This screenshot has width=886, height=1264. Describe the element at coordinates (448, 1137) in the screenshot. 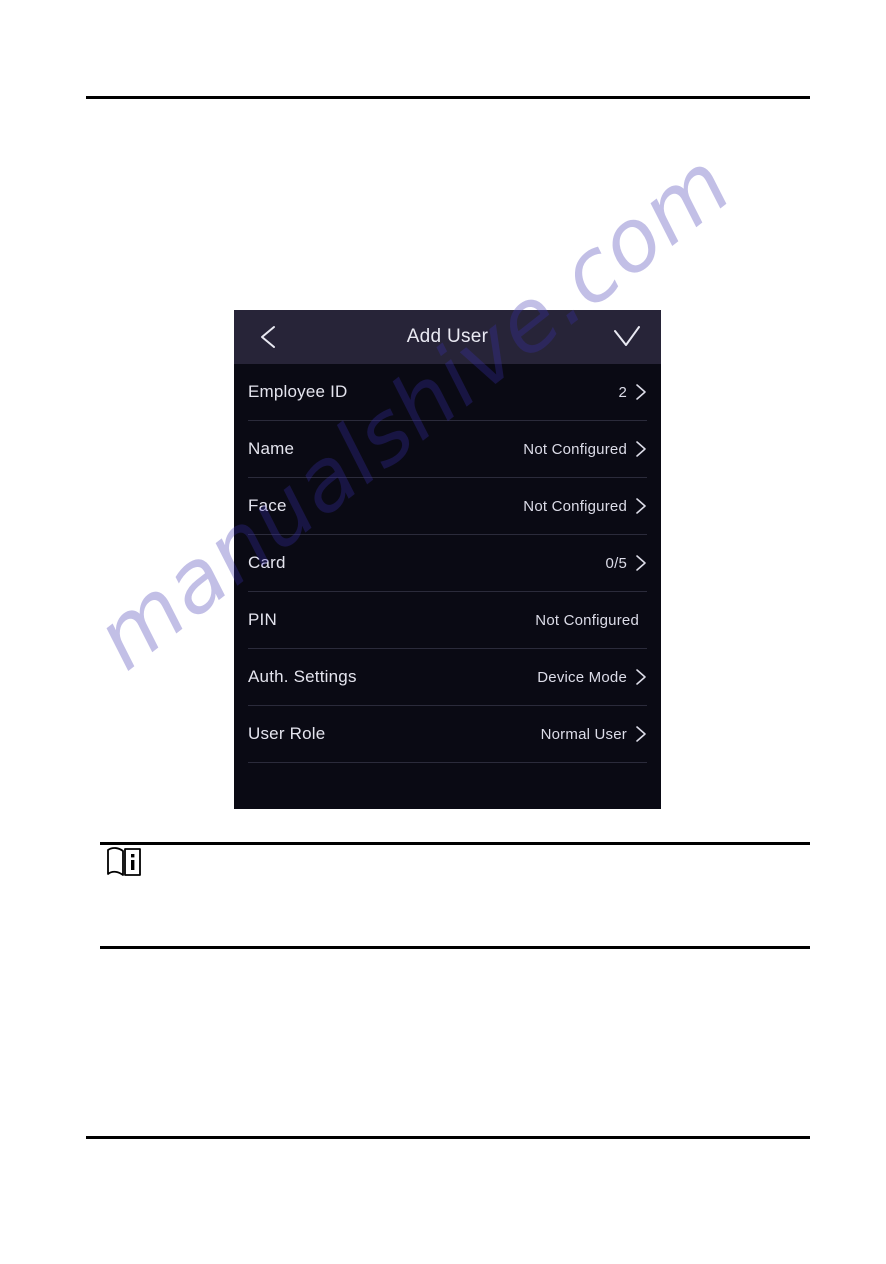

I see `page-rule-bottom` at that location.